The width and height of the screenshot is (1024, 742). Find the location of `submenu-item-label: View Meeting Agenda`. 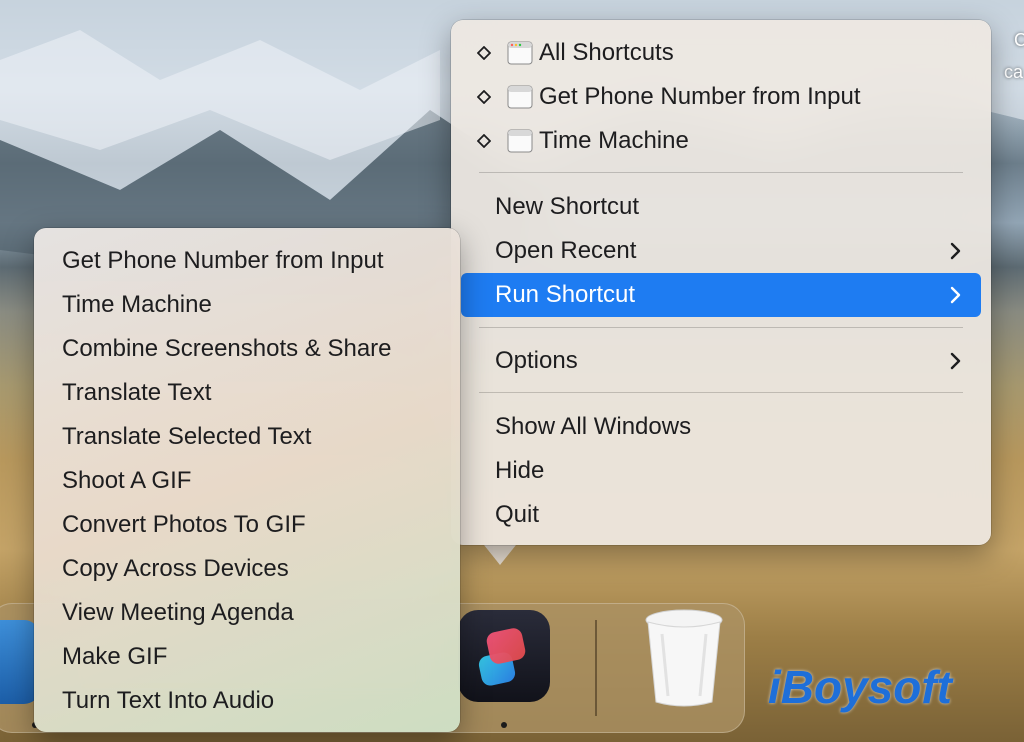

submenu-item-label: View Meeting Agenda is located at coordinates (178, 612).